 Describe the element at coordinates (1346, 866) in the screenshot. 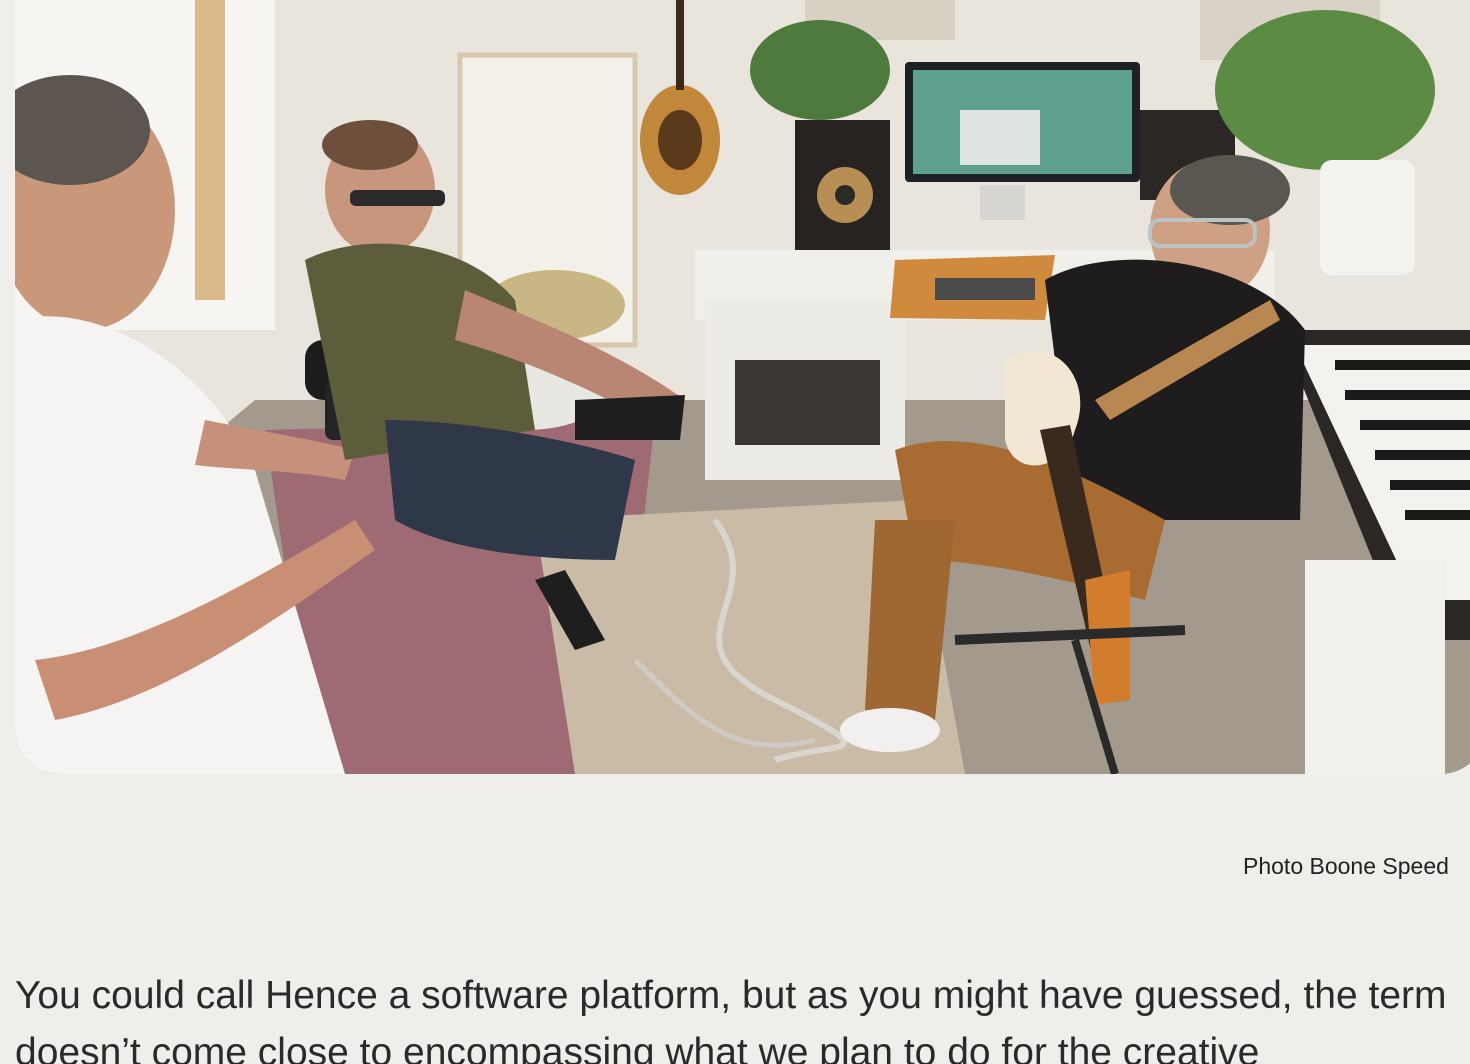

I see `photo-caption: Photo Boone Speed` at that location.